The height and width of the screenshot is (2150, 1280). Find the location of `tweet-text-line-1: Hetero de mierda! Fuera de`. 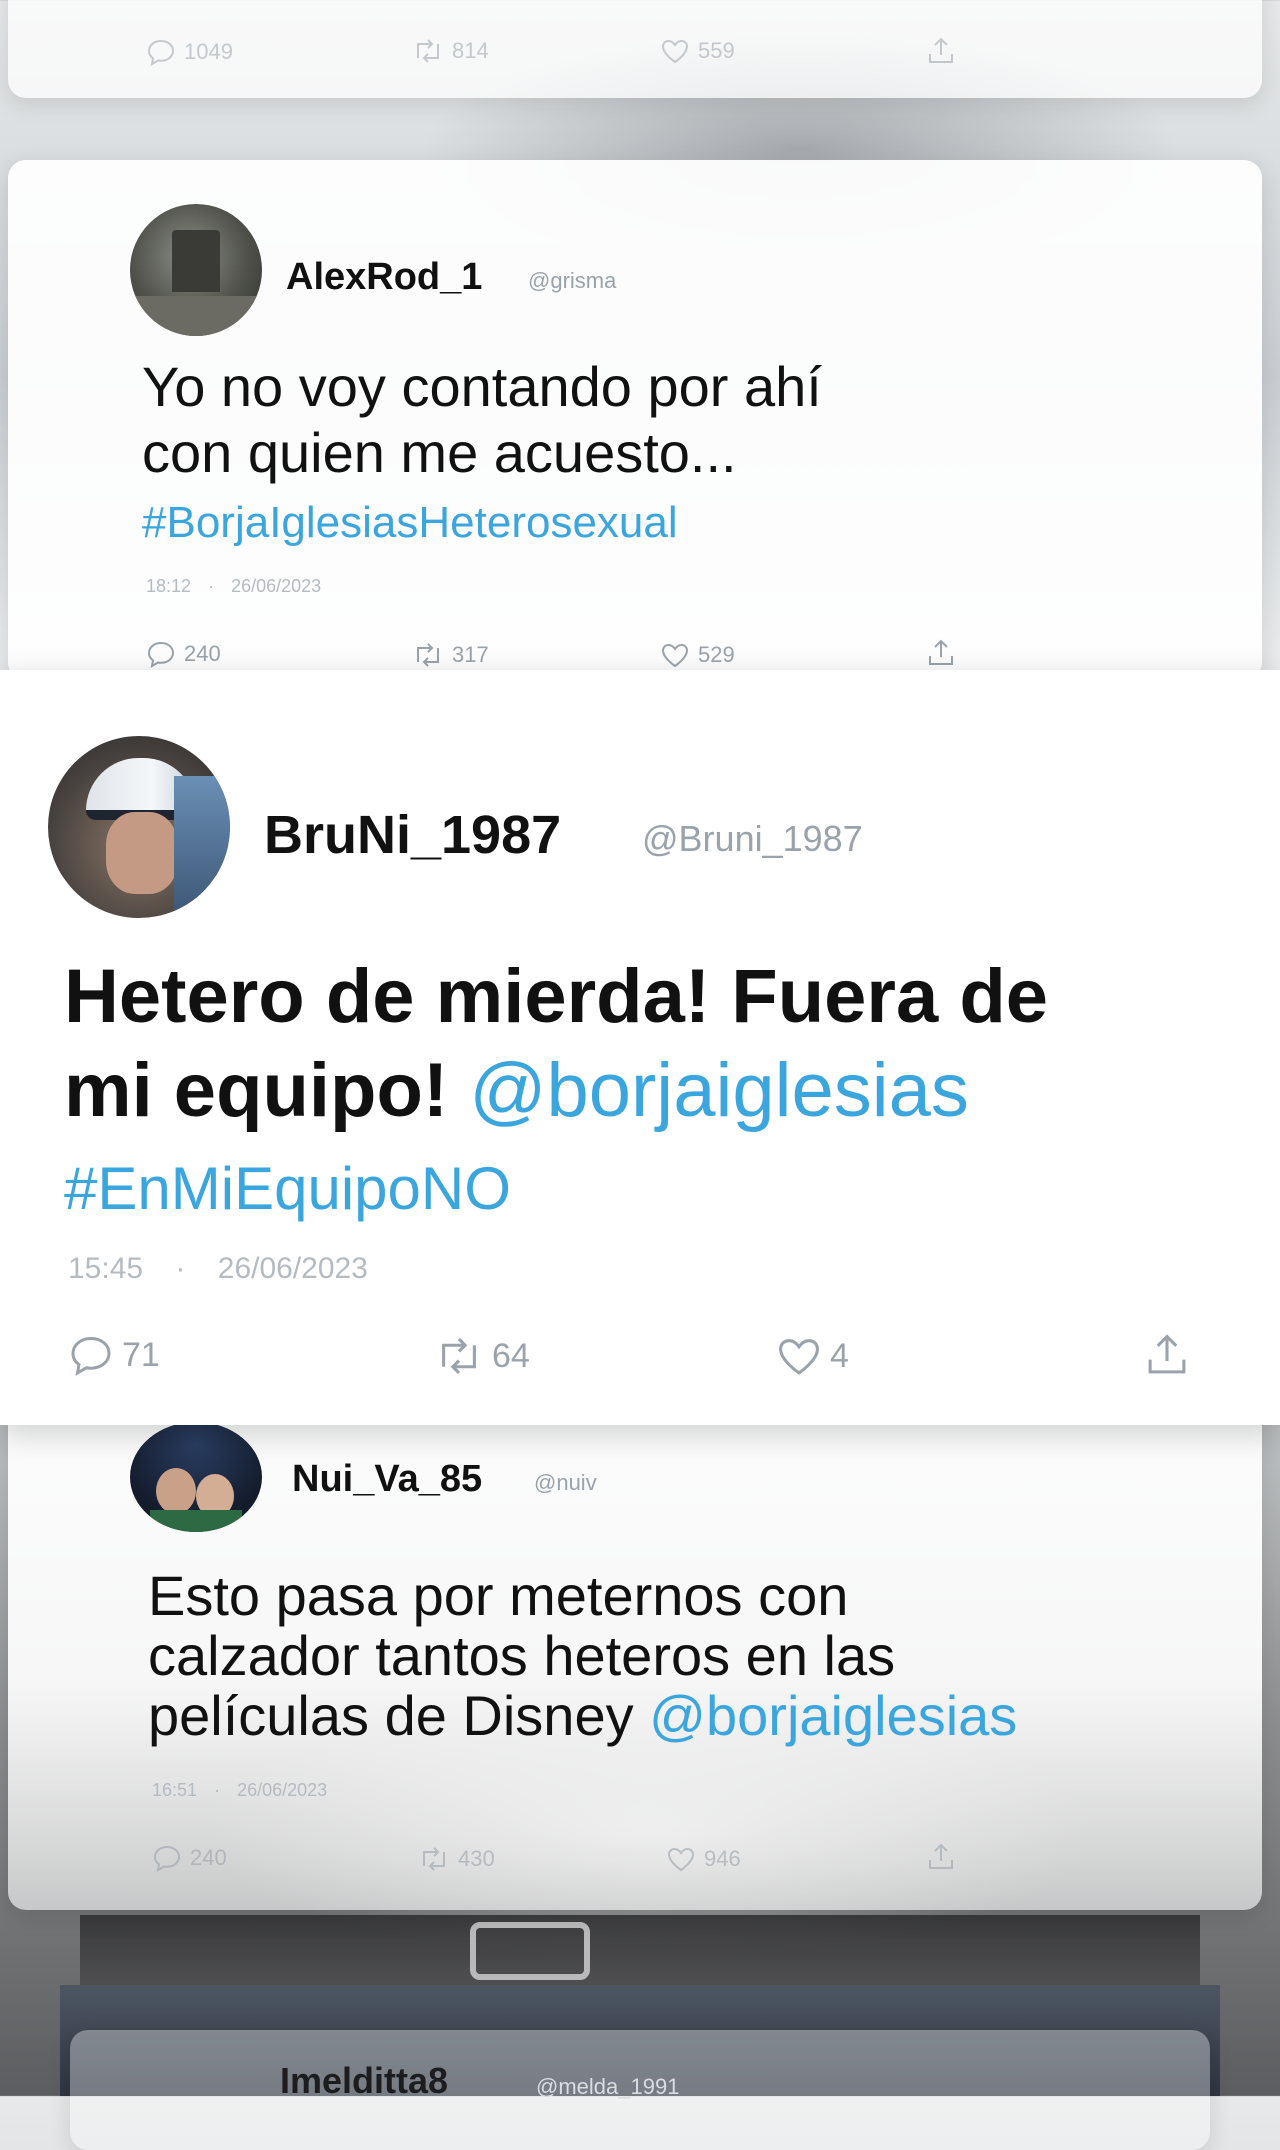

tweet-text-line-1: Hetero de mierda! Fuera de is located at coordinates (556, 996).